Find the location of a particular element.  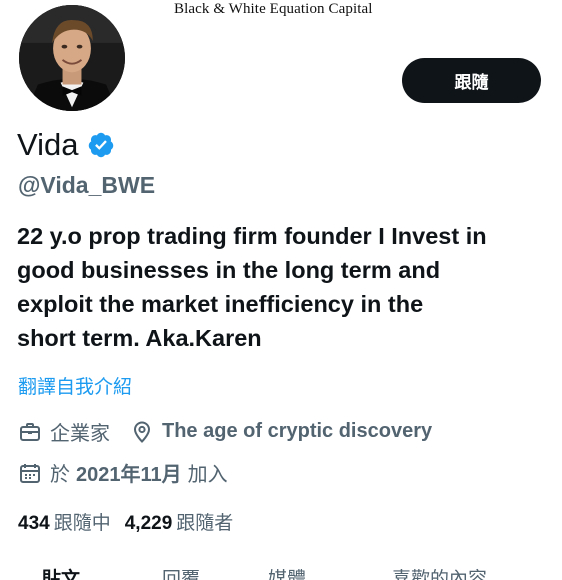

bio-line: good businesses in the long term and is located at coordinates (229, 270).